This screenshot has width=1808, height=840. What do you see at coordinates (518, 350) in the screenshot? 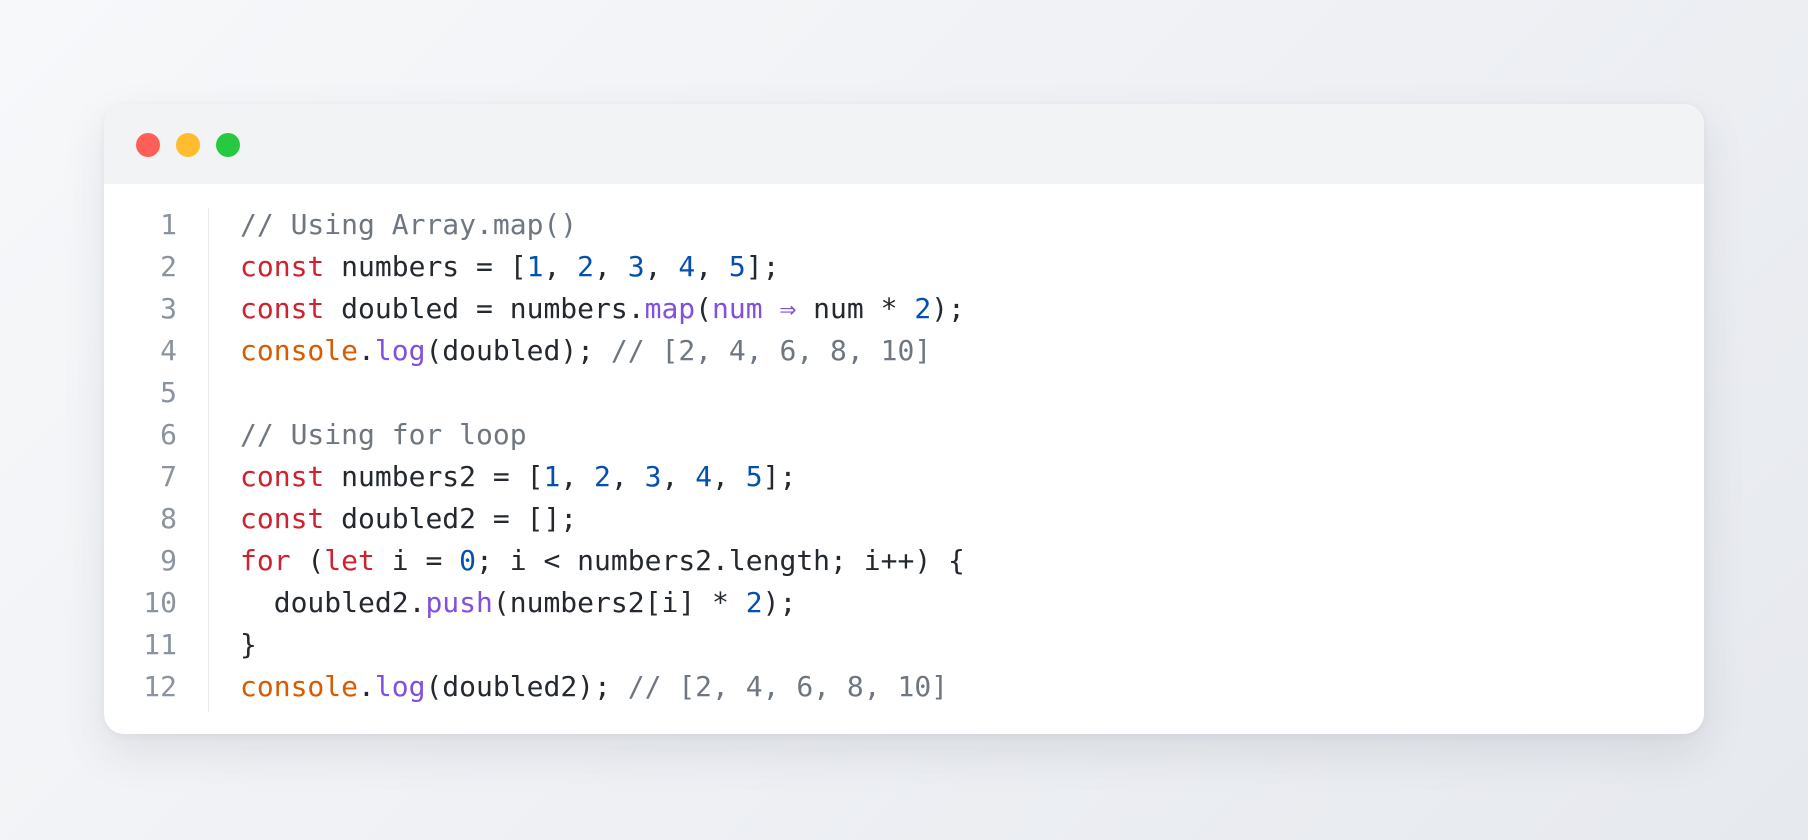
I see `code-token-plain: (doubled);` at bounding box center [518, 350].